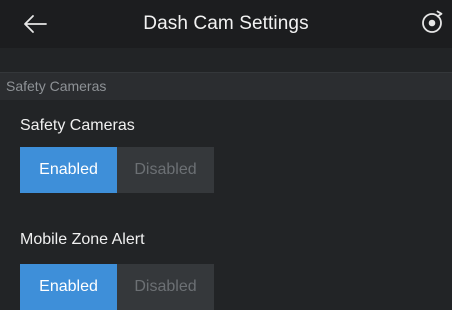 The width and height of the screenshot is (452, 310). I want to click on section-title: Safety Cameras, so click(56, 86).